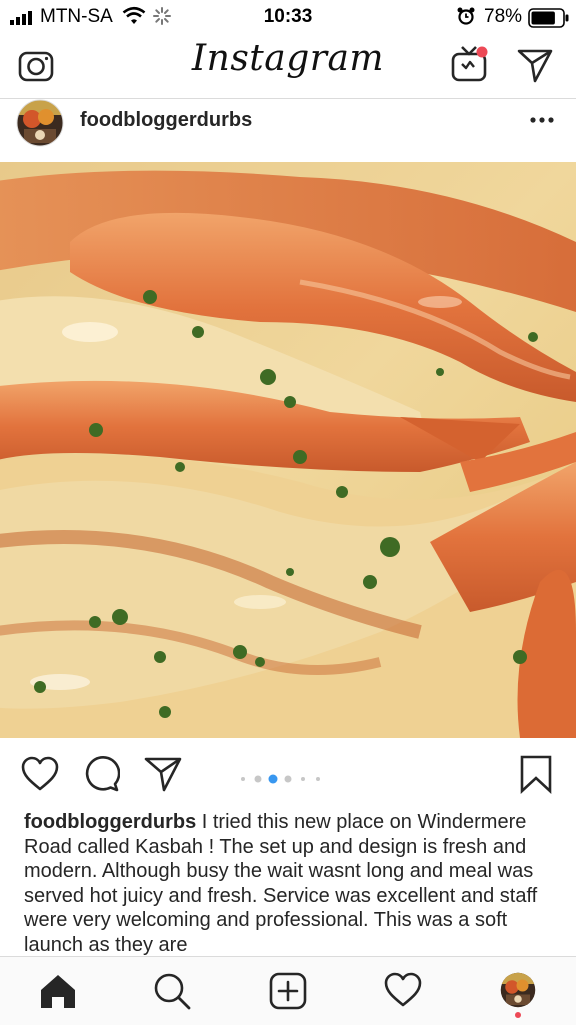 The height and width of the screenshot is (1025, 576). Describe the element at coordinates (548, 18) in the screenshot. I see `battery-icon` at that location.